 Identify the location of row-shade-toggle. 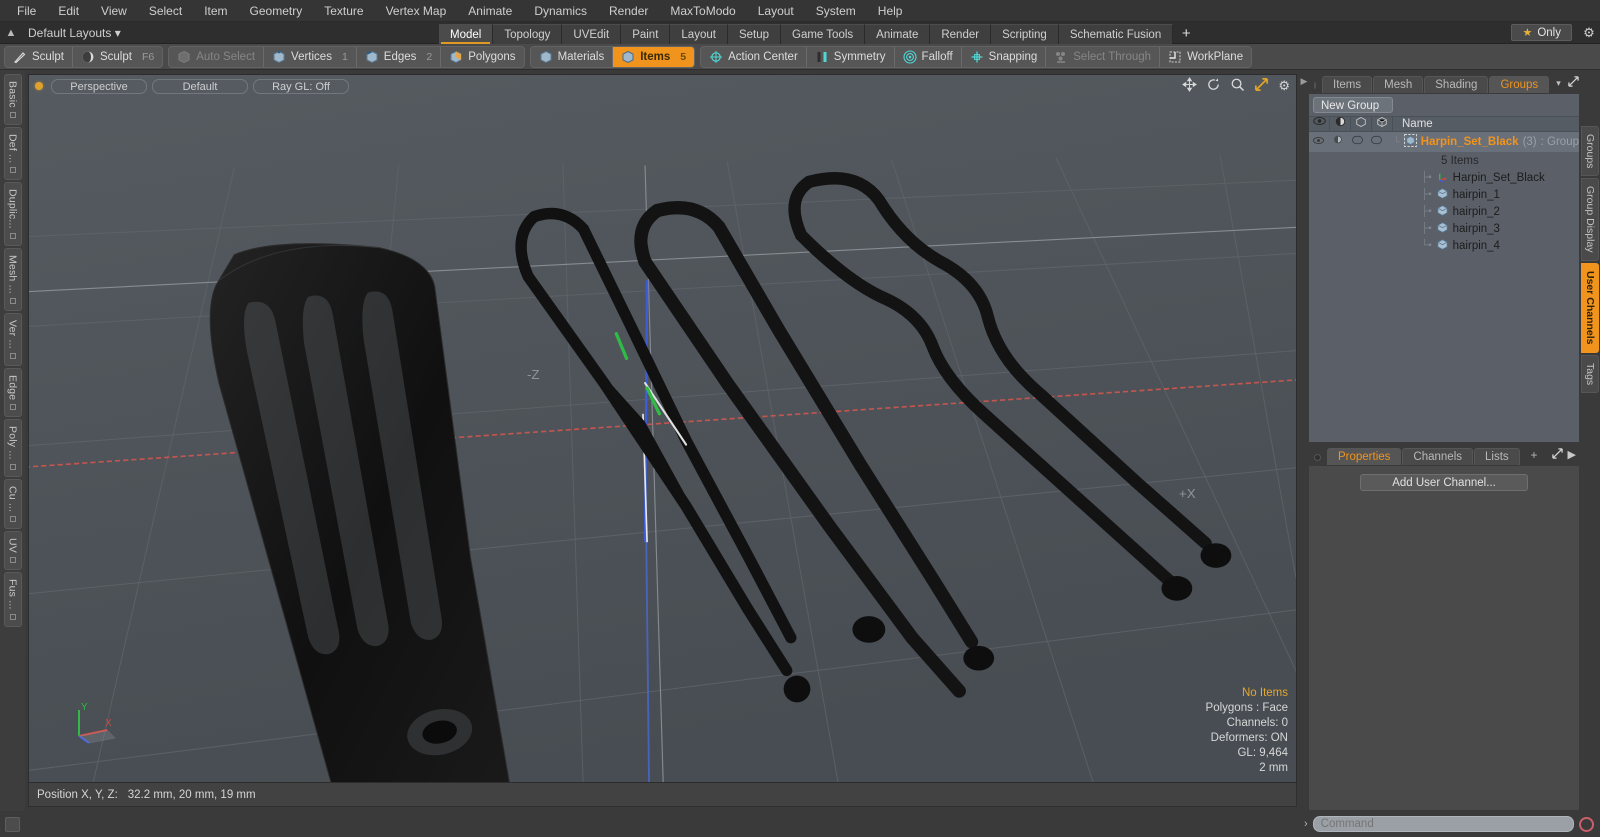
(1337, 142).